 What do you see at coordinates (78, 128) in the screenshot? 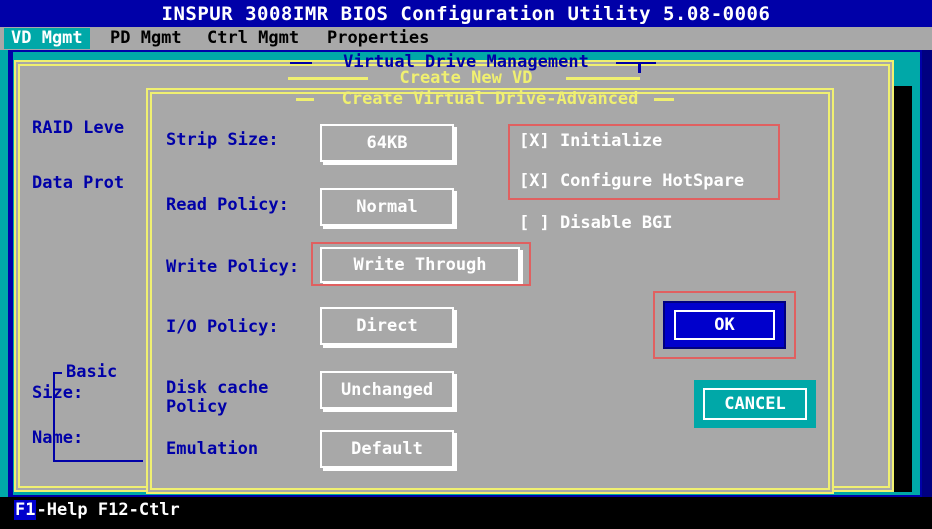
I see `raid-level-label: RAID Leve` at bounding box center [78, 128].